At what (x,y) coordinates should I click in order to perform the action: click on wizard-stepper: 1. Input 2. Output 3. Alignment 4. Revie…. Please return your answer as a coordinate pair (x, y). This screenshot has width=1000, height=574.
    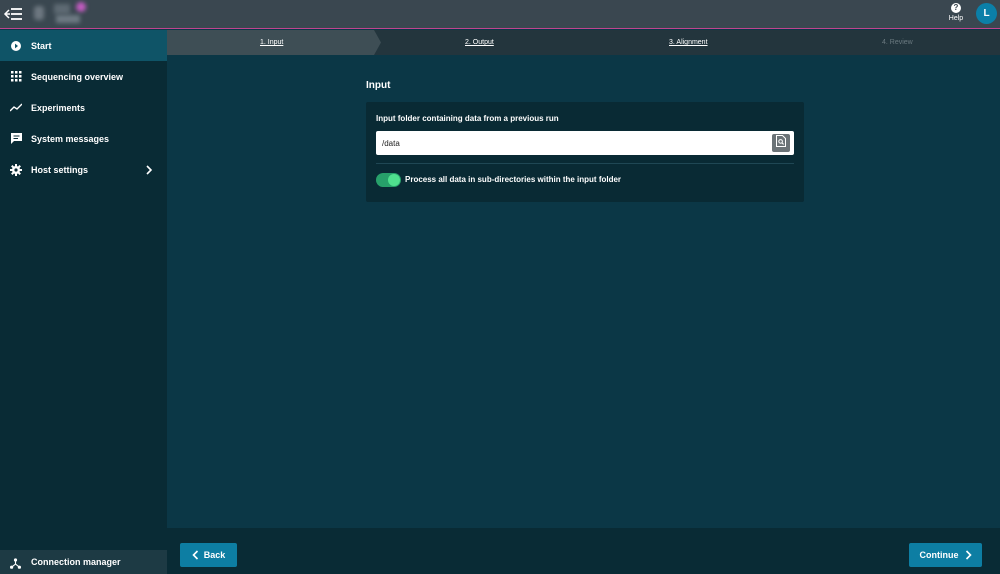
    Looking at the image, I should click on (583, 42).